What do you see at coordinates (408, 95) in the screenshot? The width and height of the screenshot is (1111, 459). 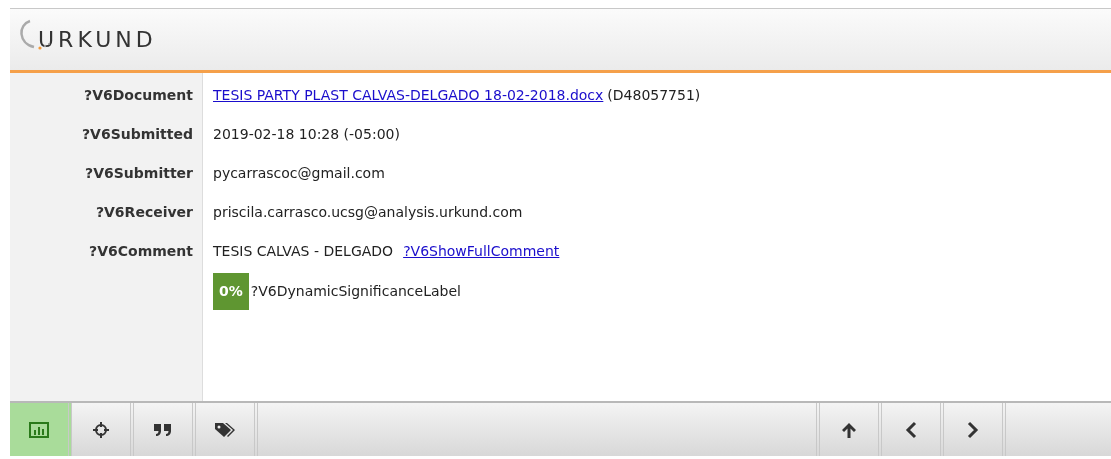 I see `link: TESIS PARTY PLAST CALVAS-DELGADO 18-02-2018.docx` at bounding box center [408, 95].